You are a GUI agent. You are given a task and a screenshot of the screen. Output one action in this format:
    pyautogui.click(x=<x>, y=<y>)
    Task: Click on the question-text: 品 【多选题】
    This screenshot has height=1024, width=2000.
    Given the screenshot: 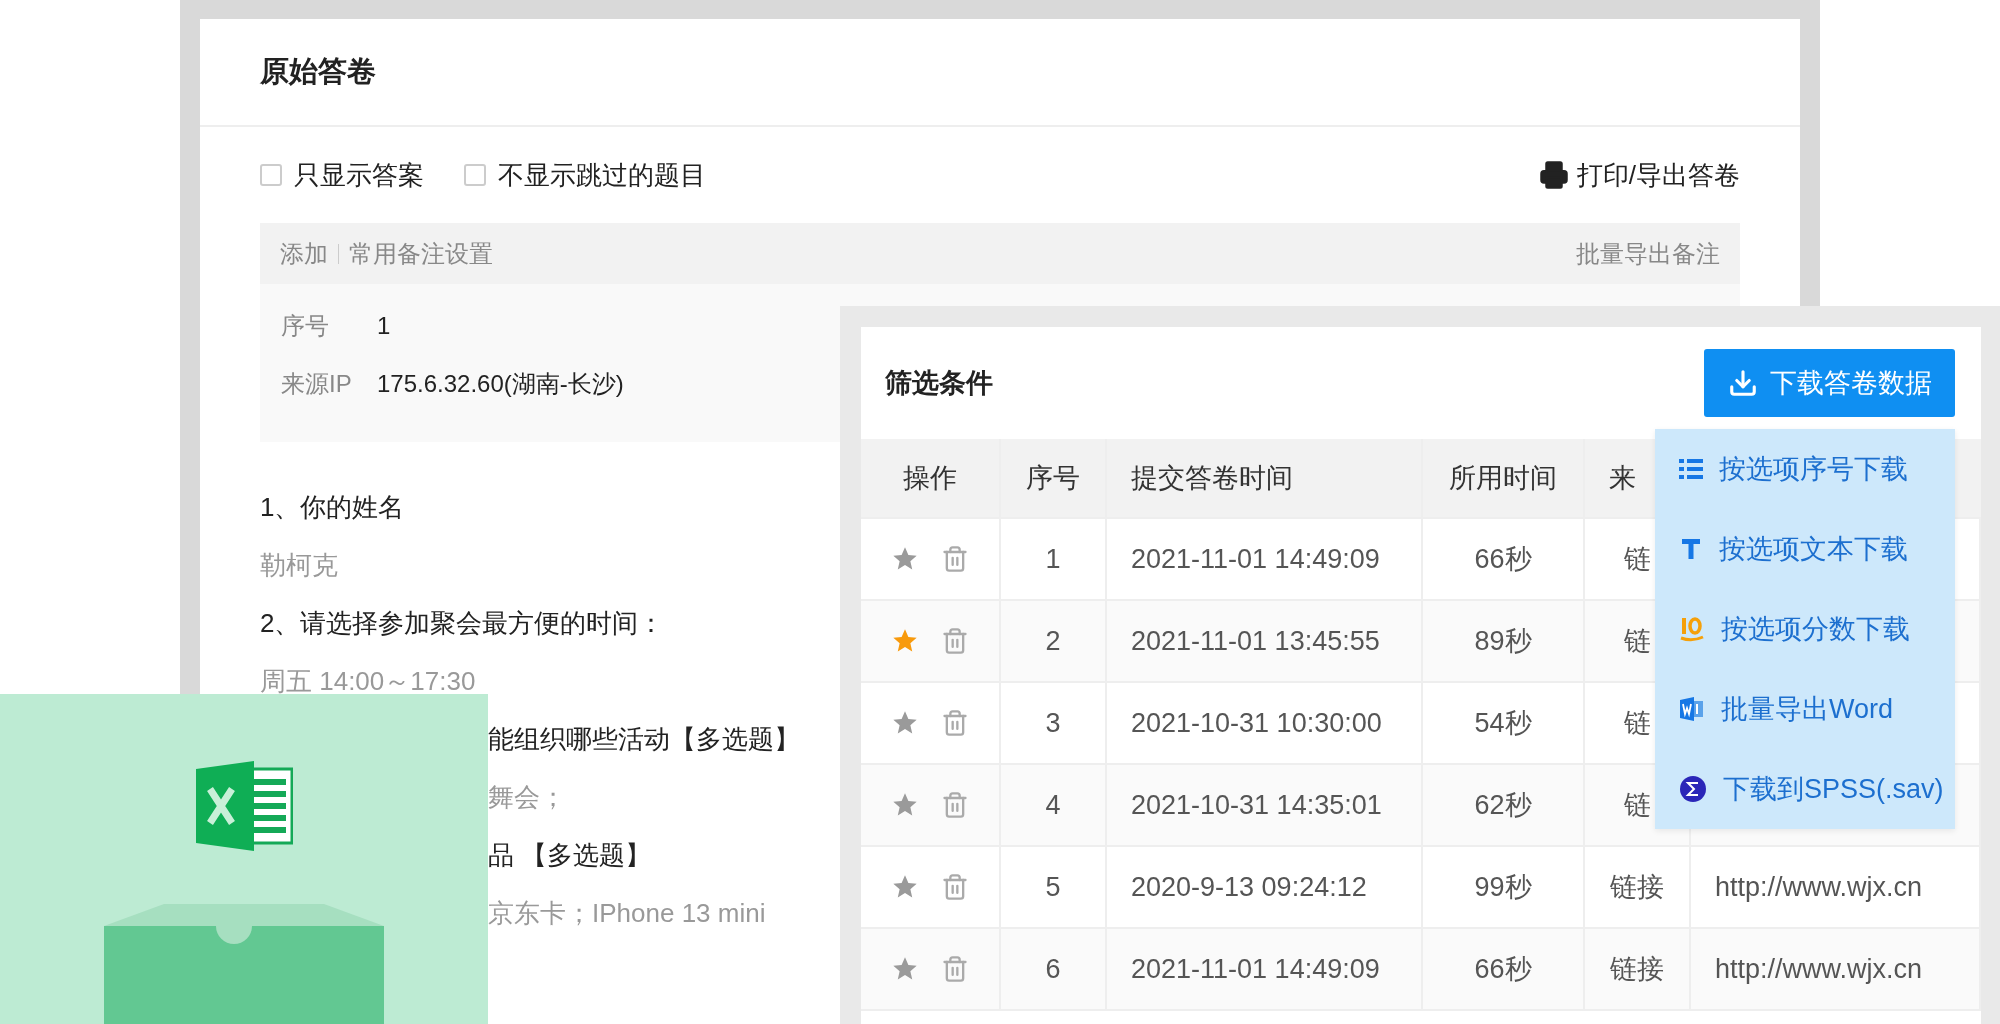 What is the action you would take?
    pyautogui.click(x=570, y=855)
    